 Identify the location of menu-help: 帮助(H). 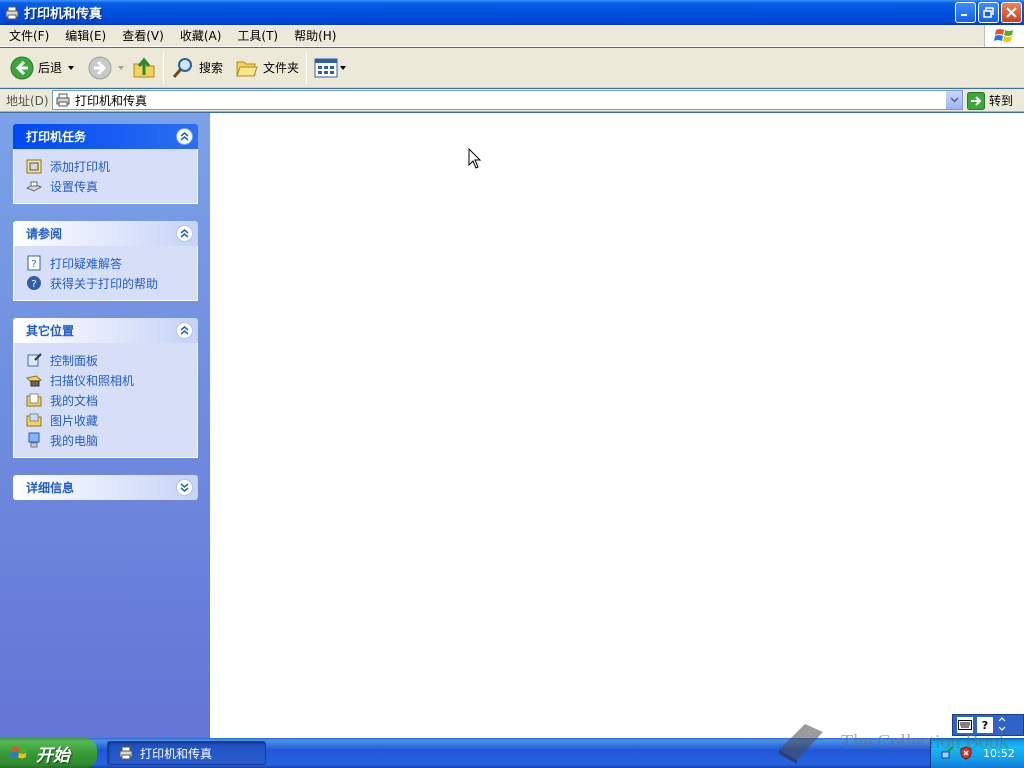
(315, 36).